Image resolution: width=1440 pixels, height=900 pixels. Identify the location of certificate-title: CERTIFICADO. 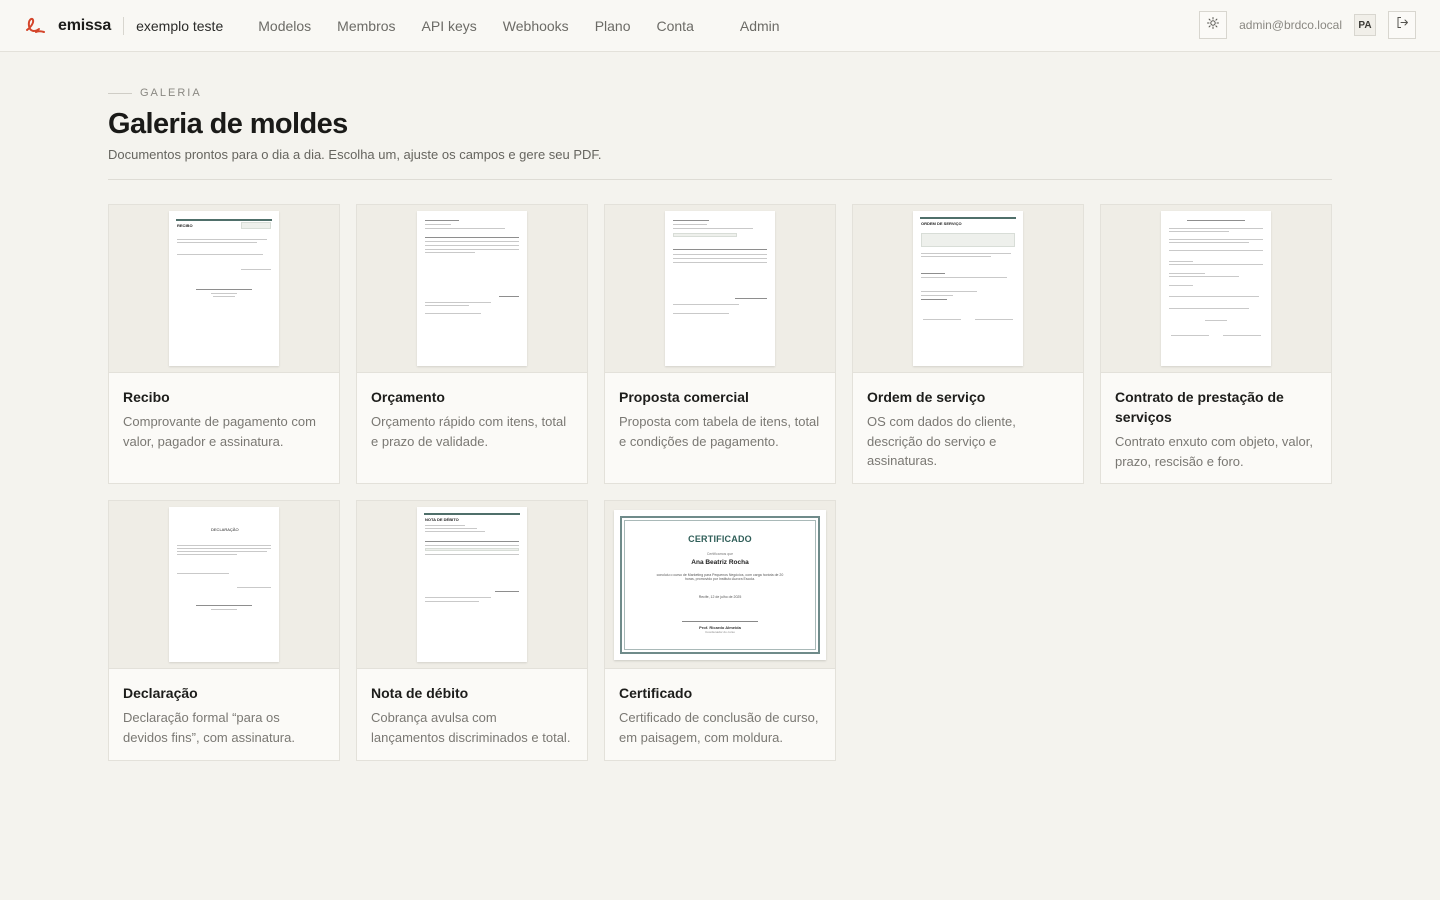
(720, 538).